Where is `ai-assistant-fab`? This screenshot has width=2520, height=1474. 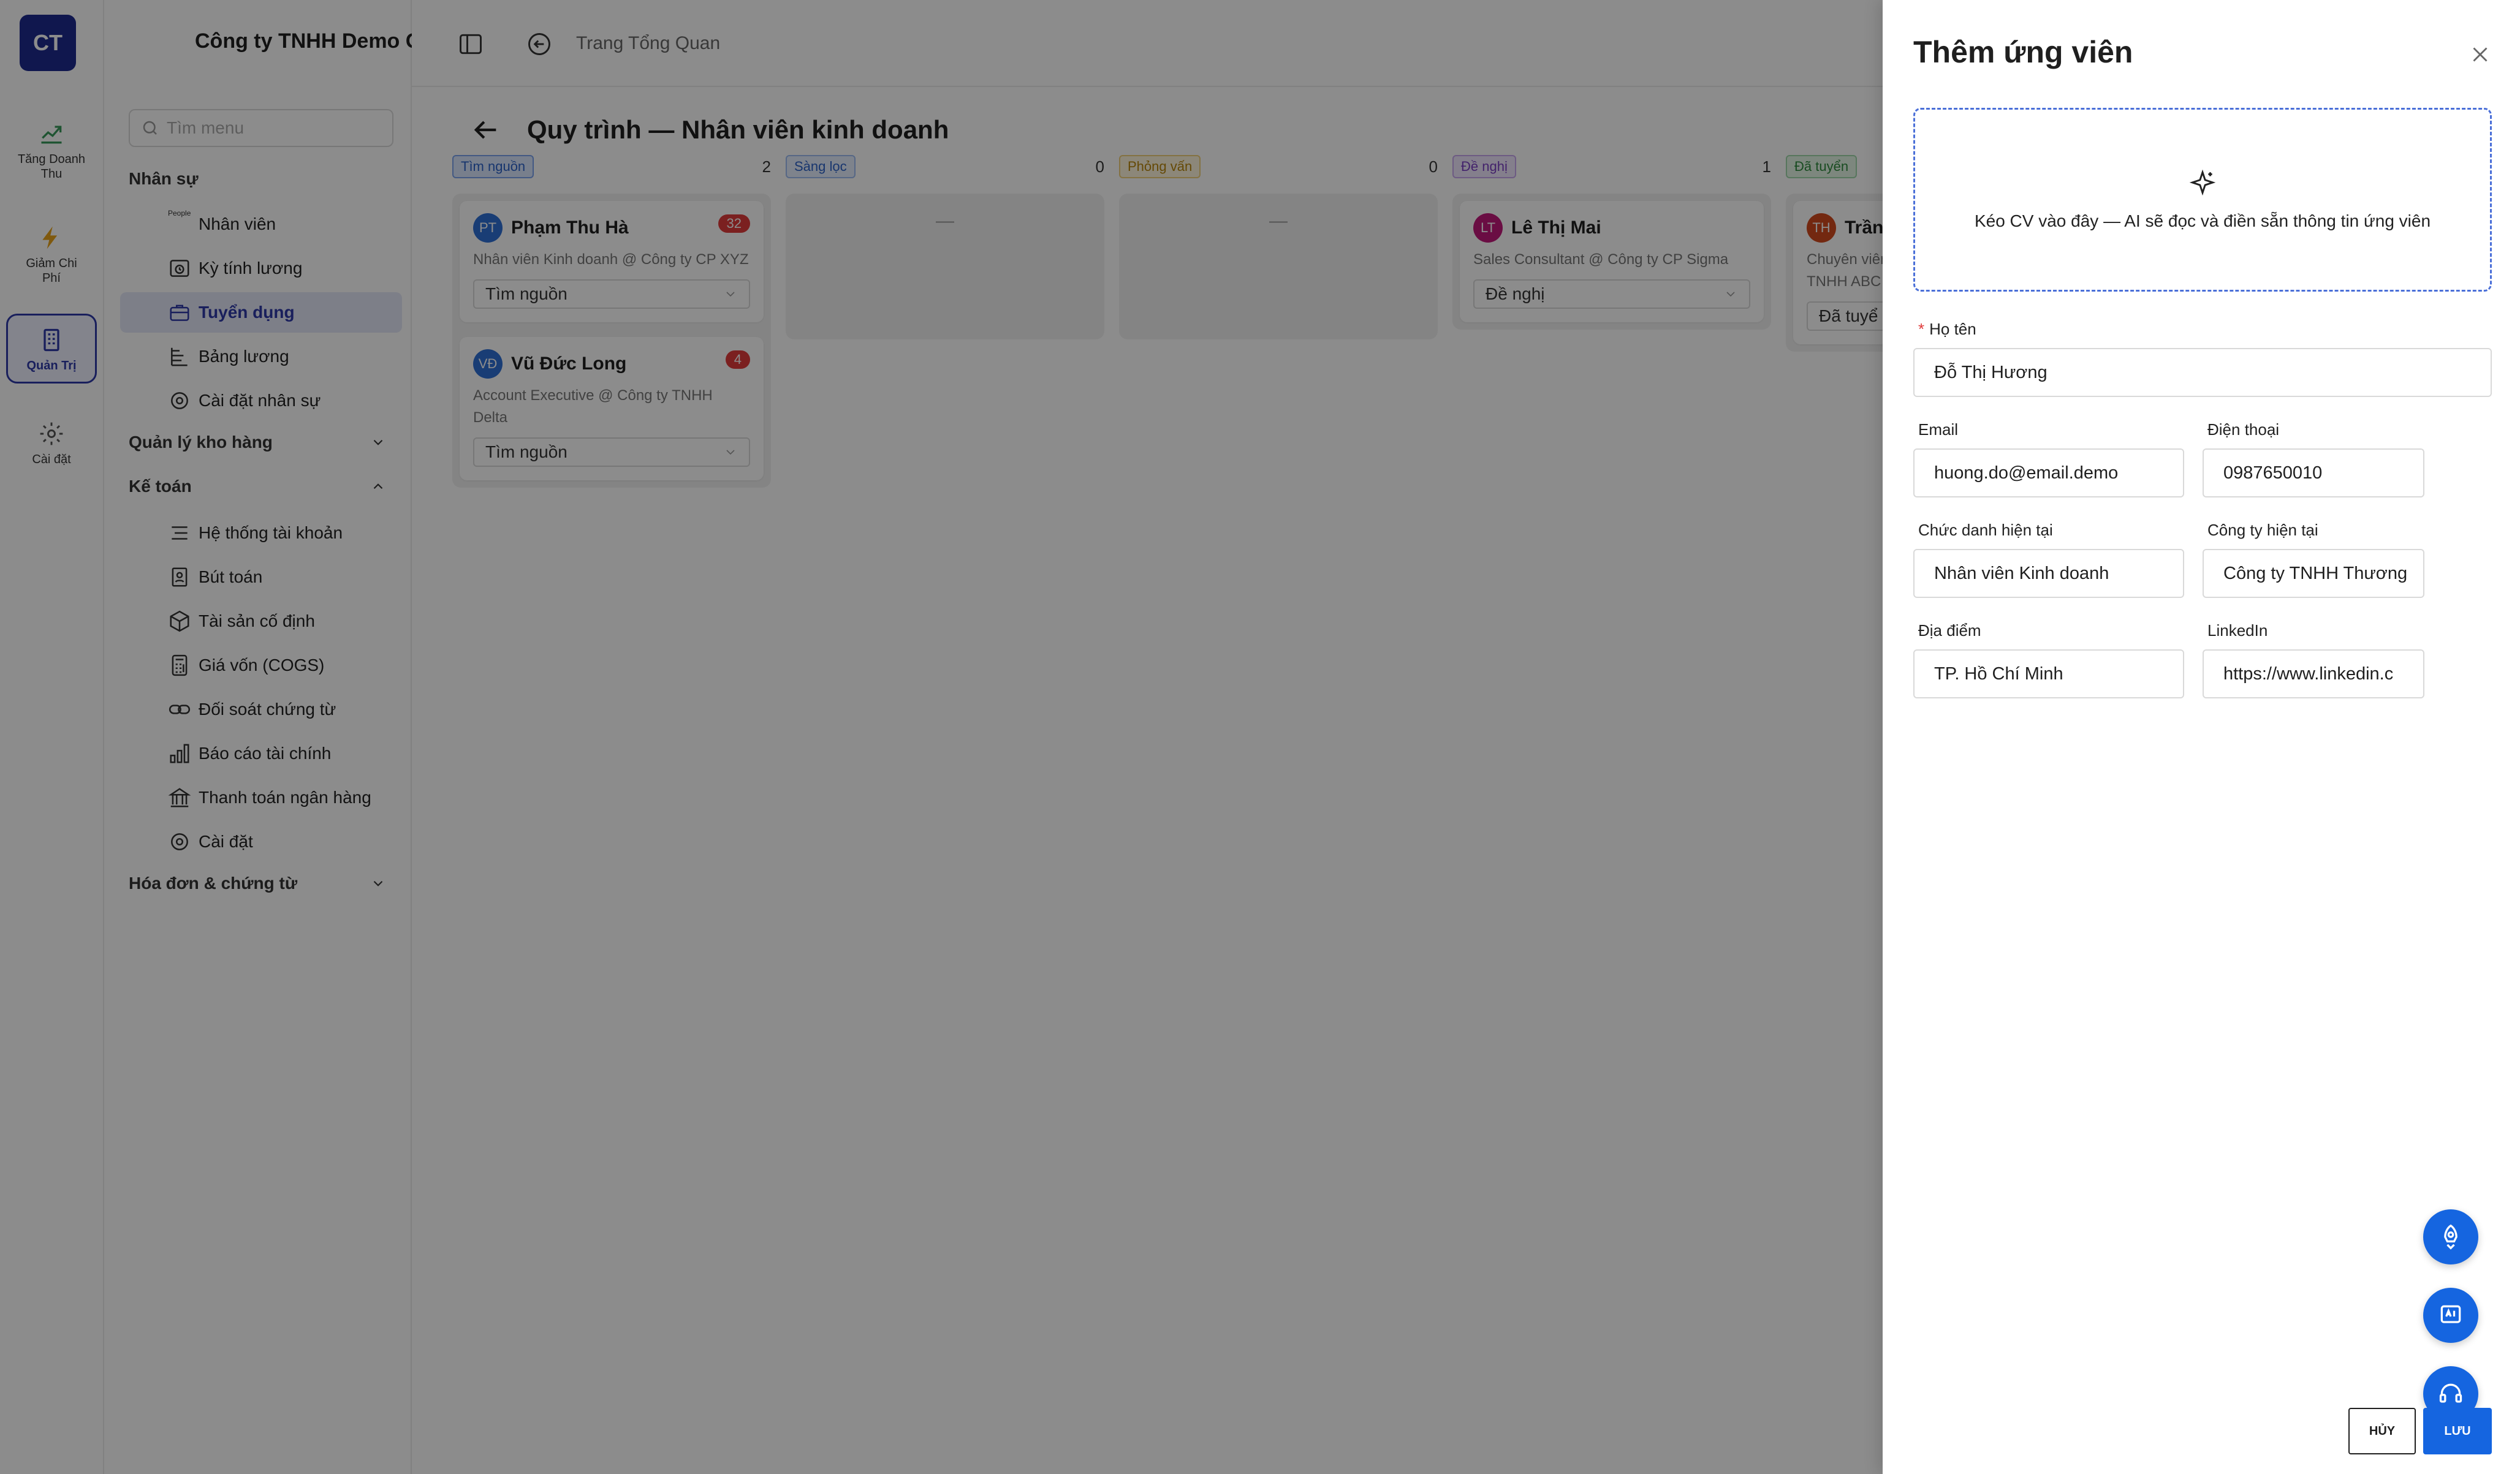 ai-assistant-fab is located at coordinates (2450, 1315).